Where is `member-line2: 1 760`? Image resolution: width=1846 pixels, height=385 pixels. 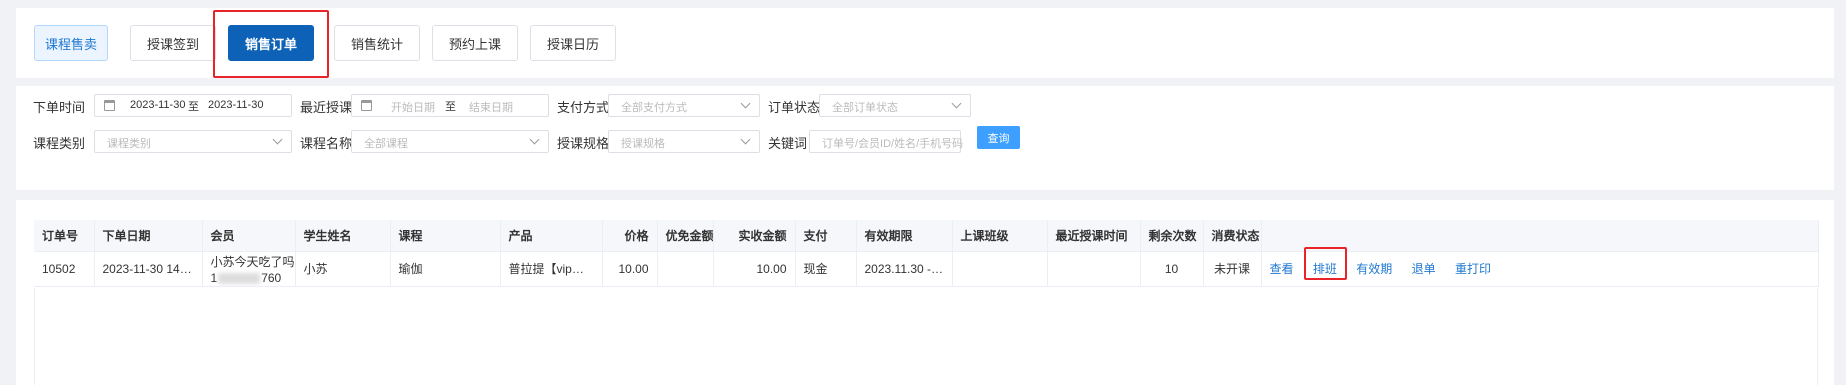 member-line2: 1 760 is located at coordinates (249, 278).